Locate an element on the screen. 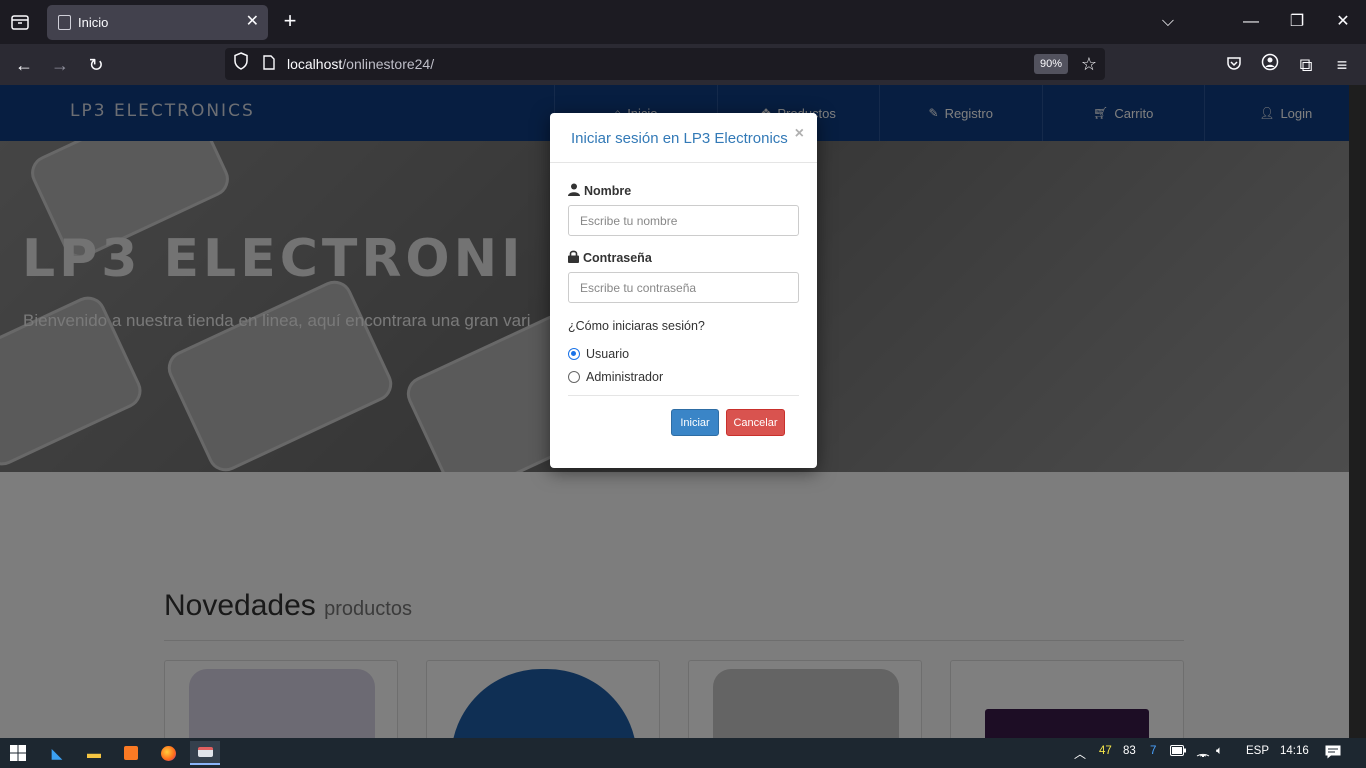 Image resolution: width=1366 pixels, height=768 pixels. password-label: Contraseña is located at coordinates (610, 258).